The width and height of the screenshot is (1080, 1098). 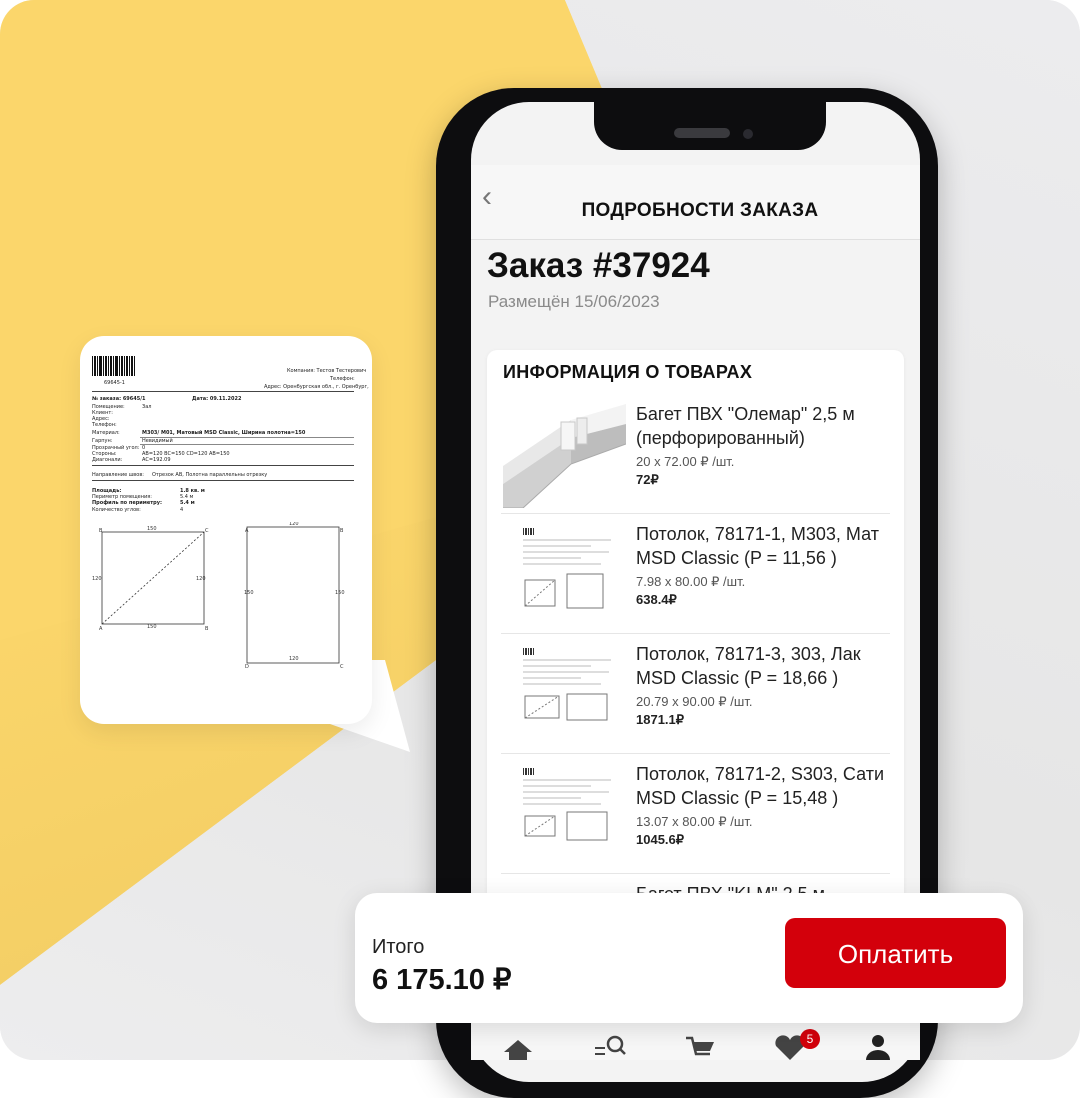 What do you see at coordinates (218, 596) in the screenshot?
I see `doc-room-drawings: B C A B 150 150 120 120 A B D C 120 120 150 150` at bounding box center [218, 596].